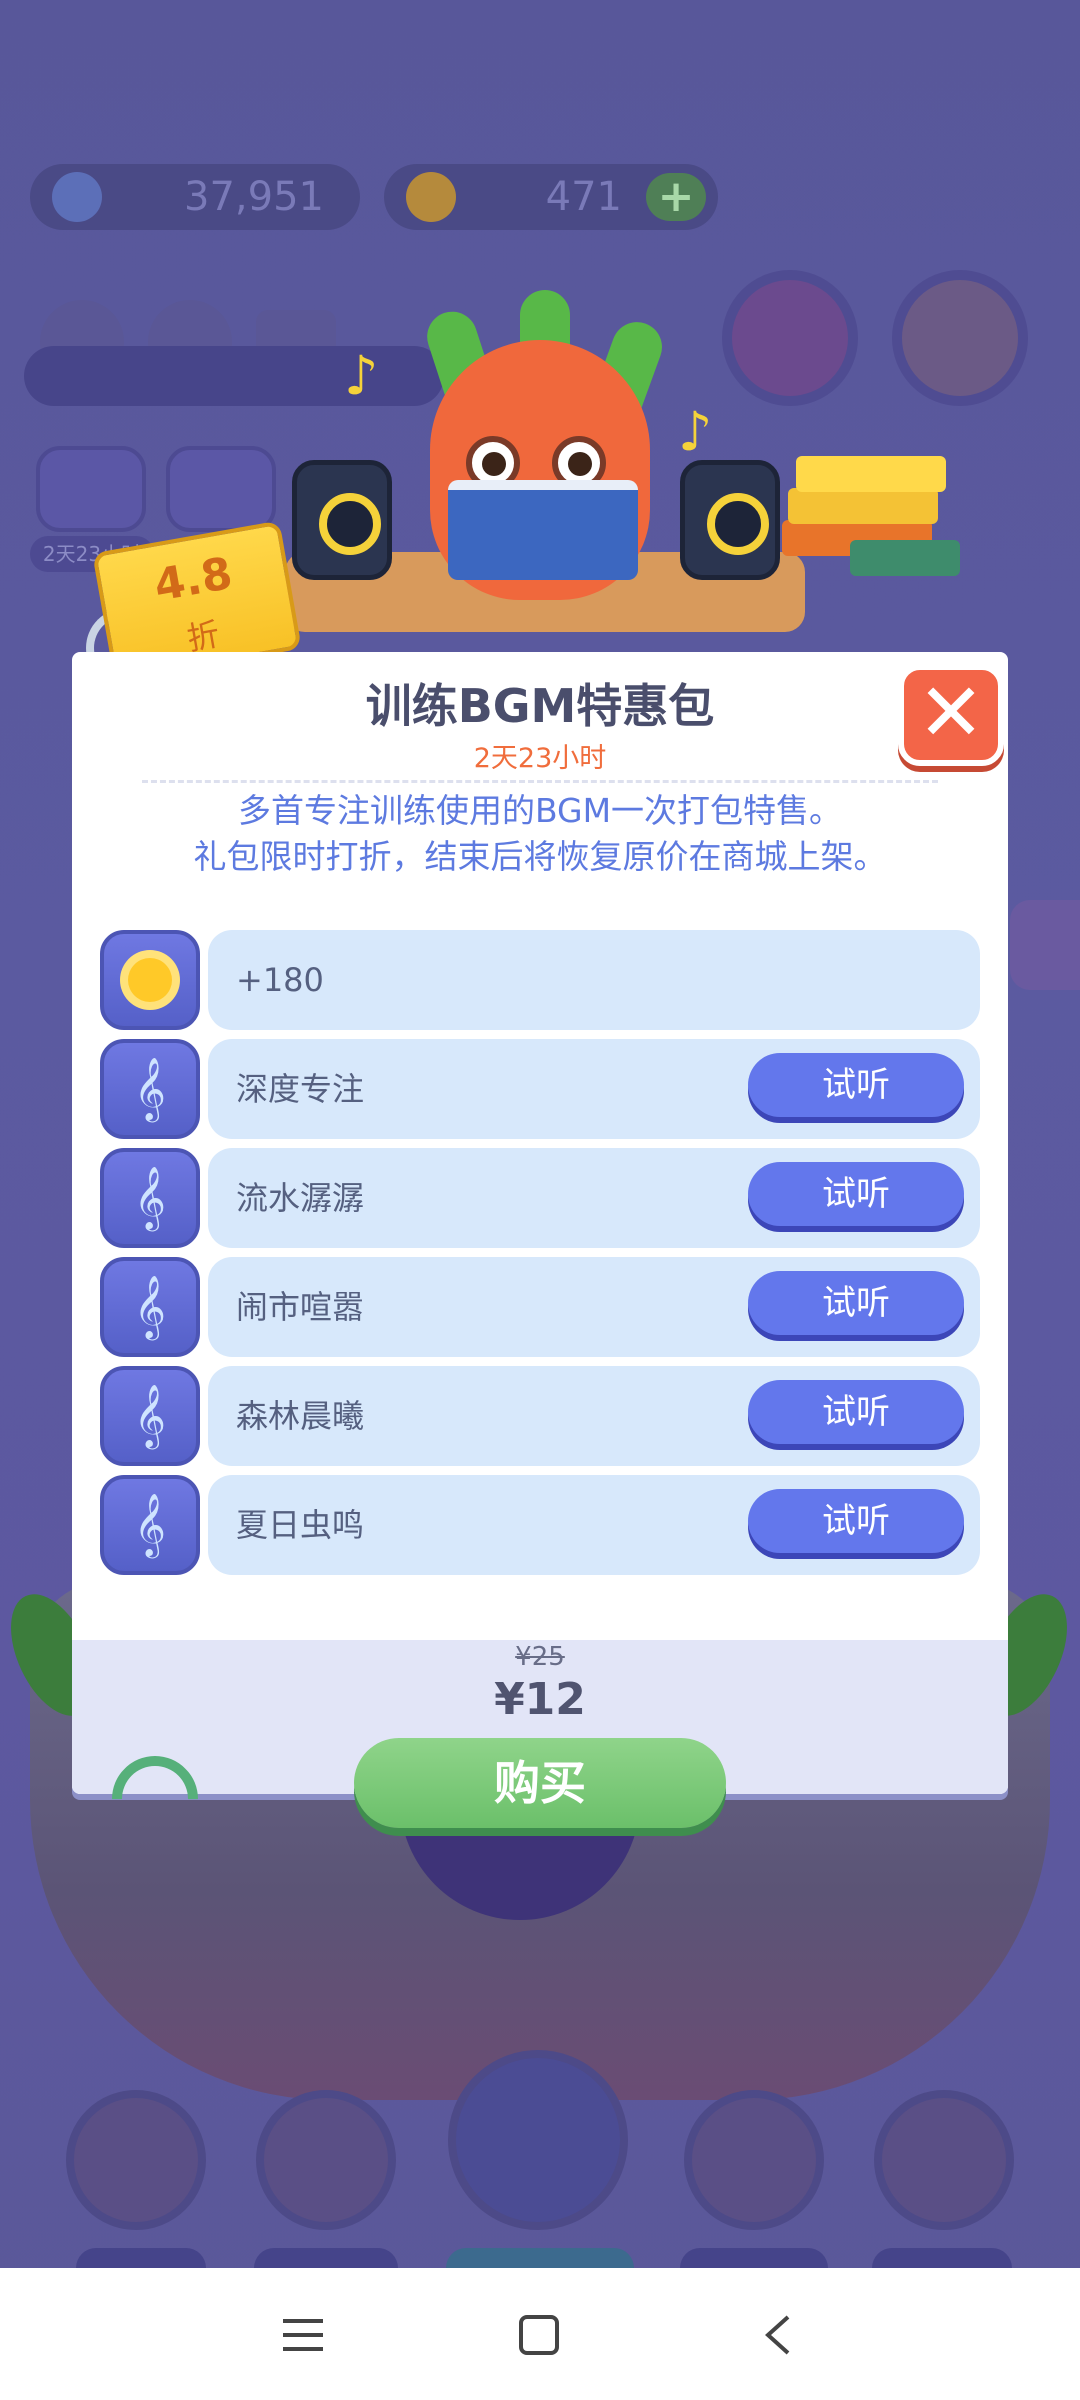  I want to click on sun-counter: 471 +, so click(551, 197).